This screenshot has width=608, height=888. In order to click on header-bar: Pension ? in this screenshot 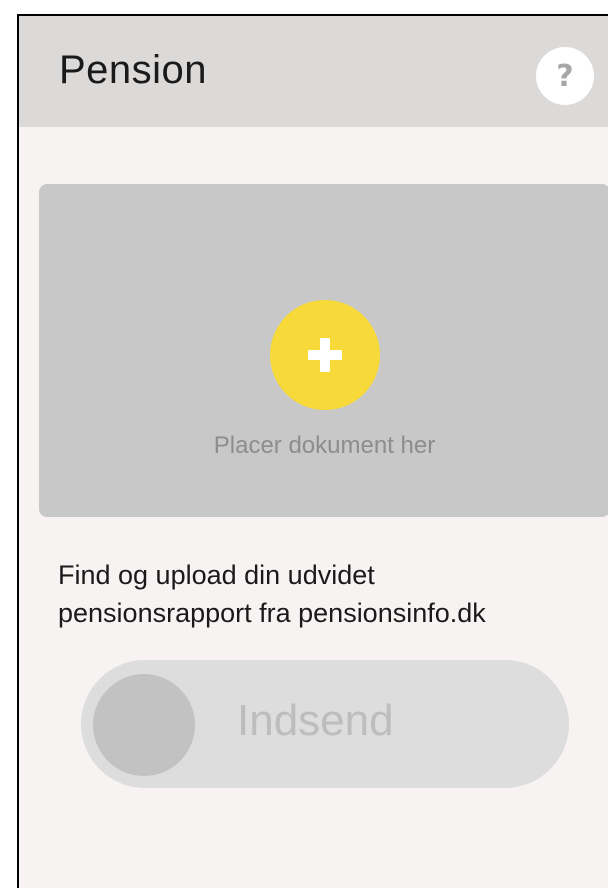, I will do `click(313, 71)`.